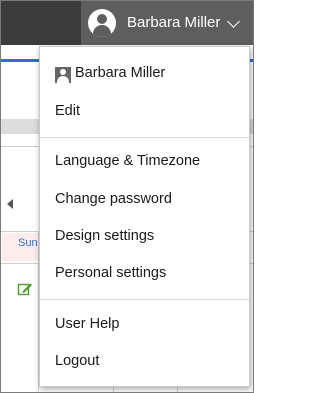  I want to click on menu-item-label: Logout, so click(77, 361).